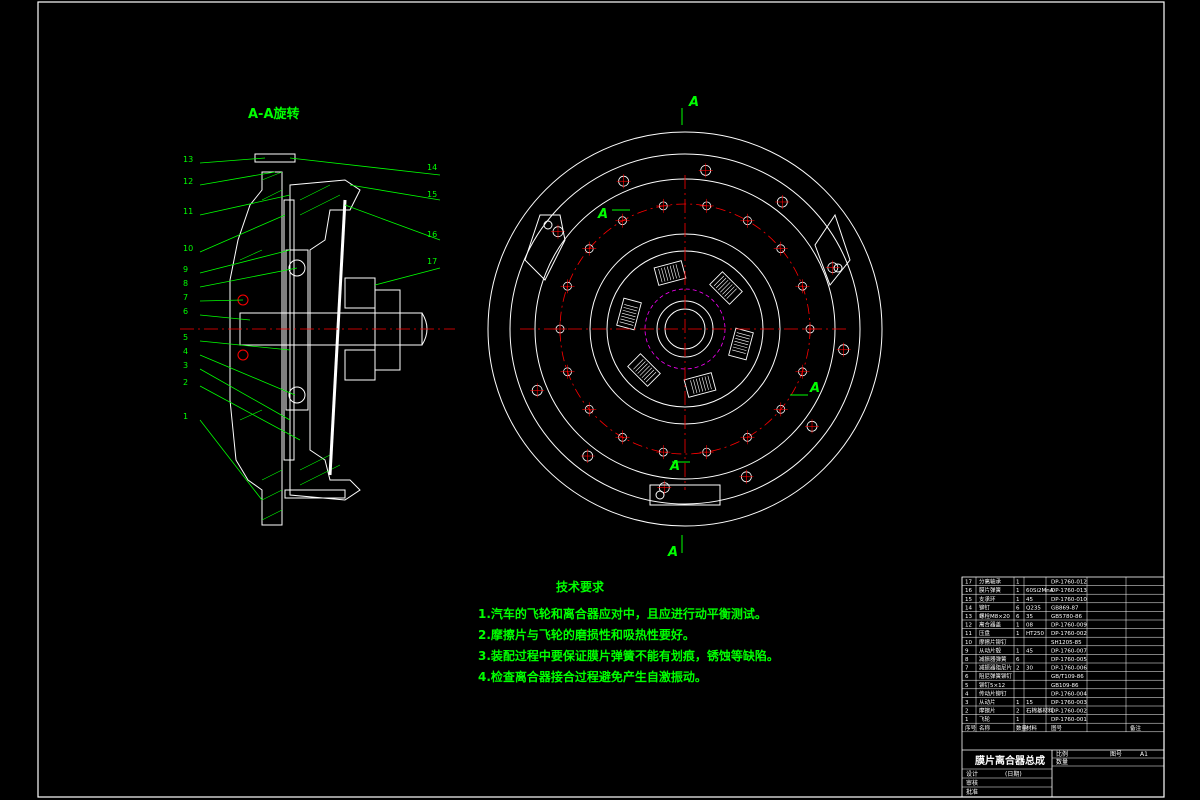 This screenshot has height=800, width=1200. What do you see at coordinates (990, 650) in the screenshot?
I see `bom-cell: 从动片毂` at bounding box center [990, 650].